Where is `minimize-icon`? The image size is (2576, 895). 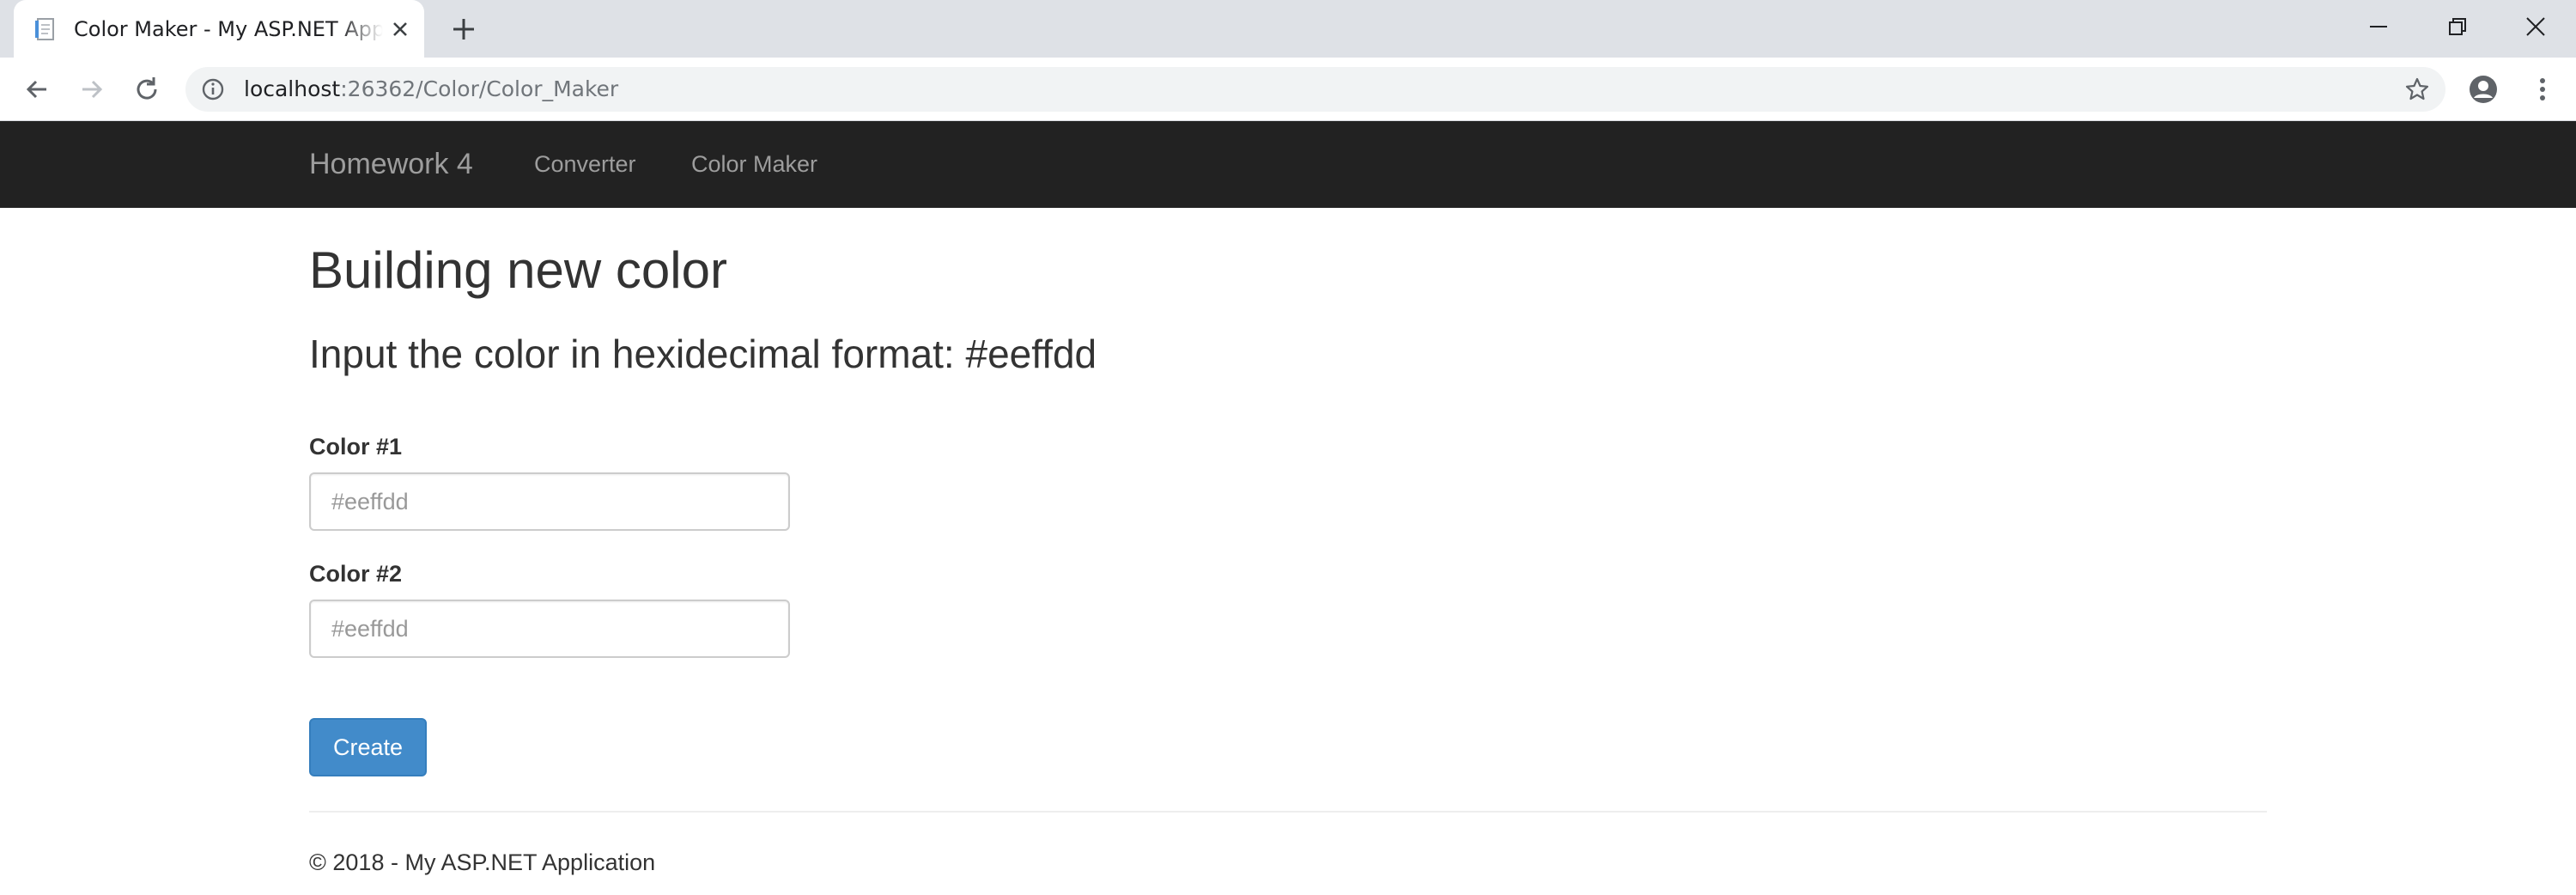 minimize-icon is located at coordinates (2378, 26).